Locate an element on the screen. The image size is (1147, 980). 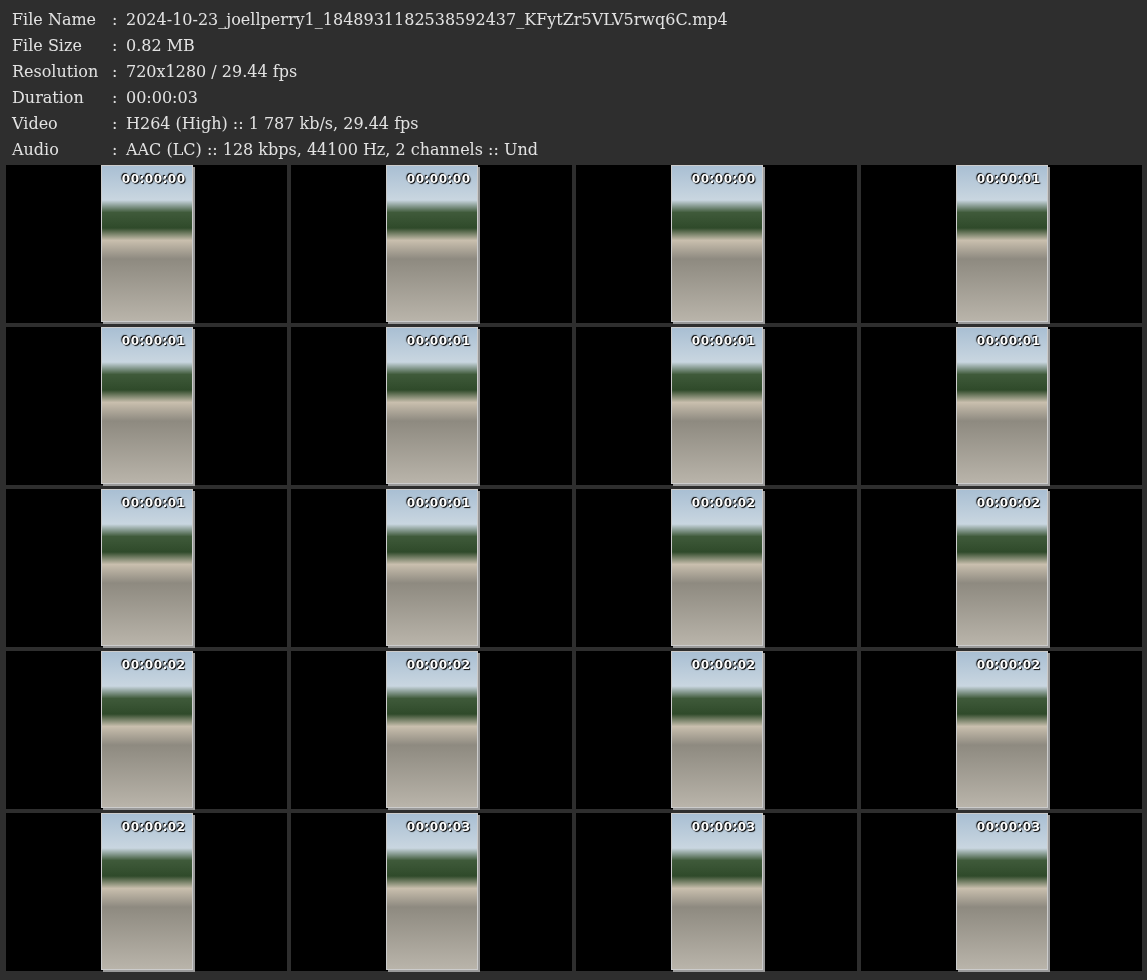
info-value: AAC (LC) :: 128 kbps, 44100 Hz, 2 channels :: Und is located at coordinates (332, 149).